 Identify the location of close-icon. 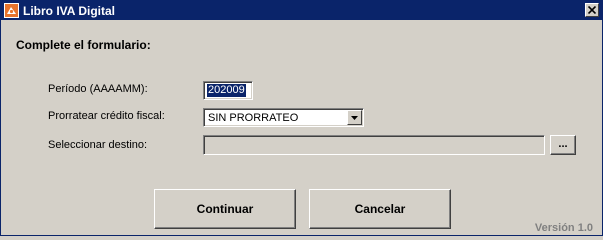
(592, 10).